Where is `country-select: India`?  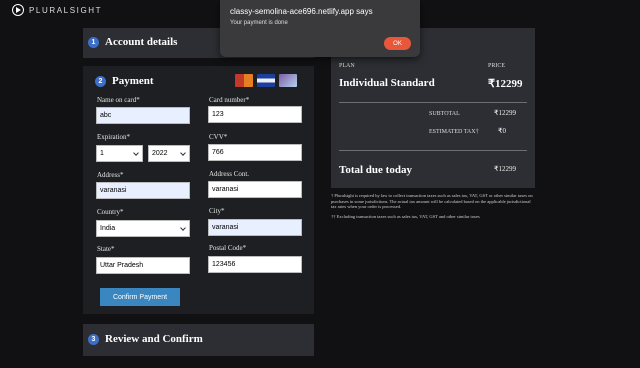 country-select: India is located at coordinates (143, 228).